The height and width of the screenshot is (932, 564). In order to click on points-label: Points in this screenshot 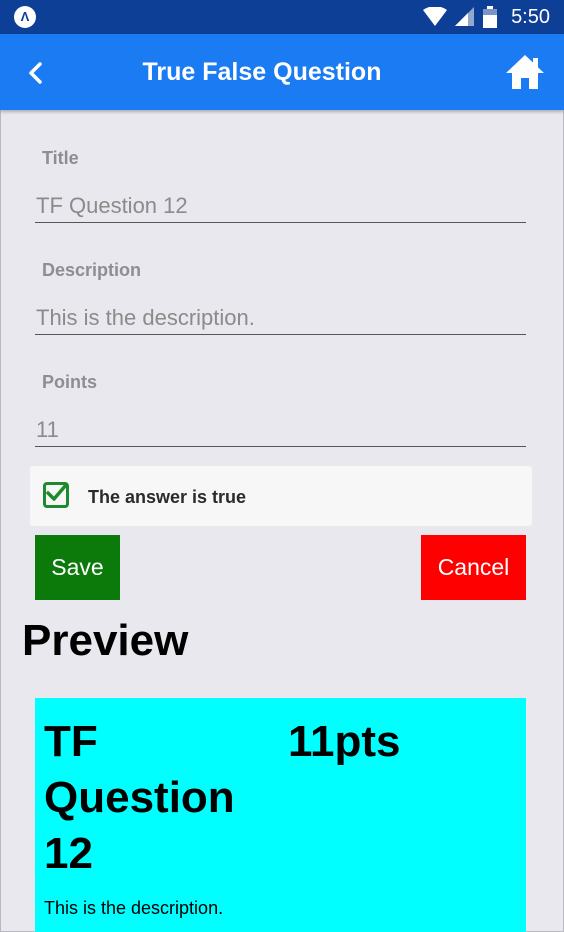, I will do `click(70, 382)`.